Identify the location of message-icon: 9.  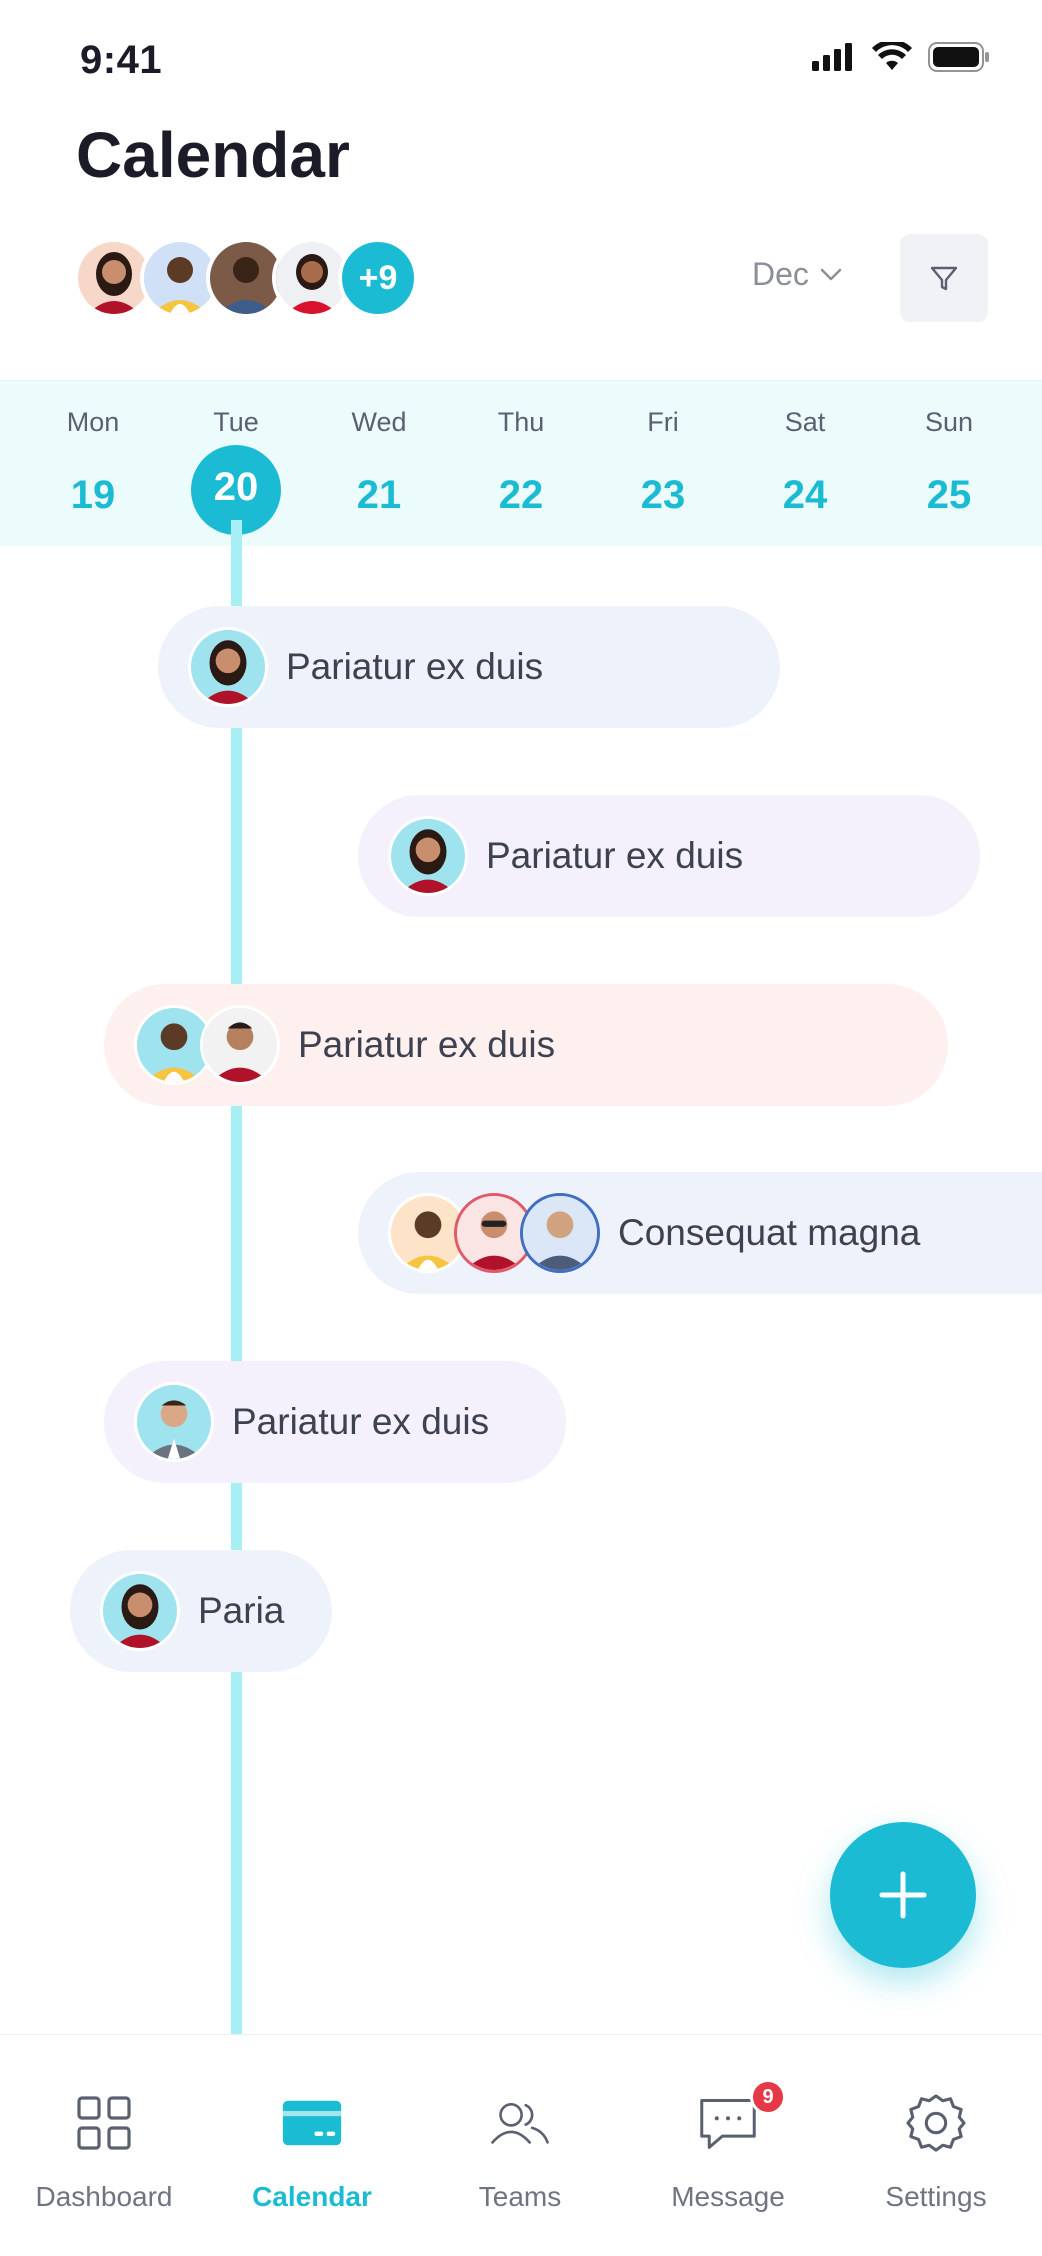
(742, 2116).